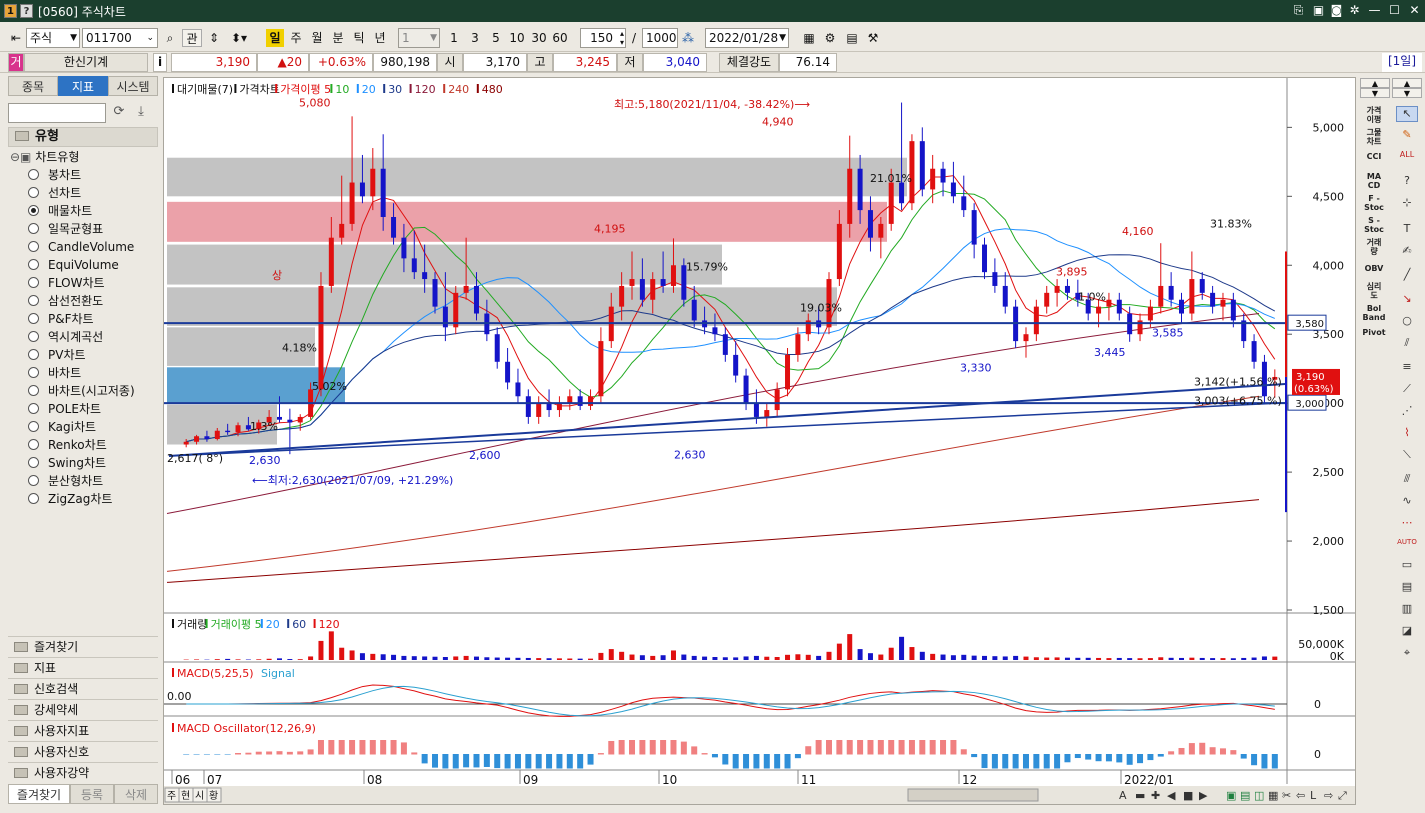 The width and height of the screenshot is (1425, 813). I want to click on period-day-button: 일, so click(275, 38).